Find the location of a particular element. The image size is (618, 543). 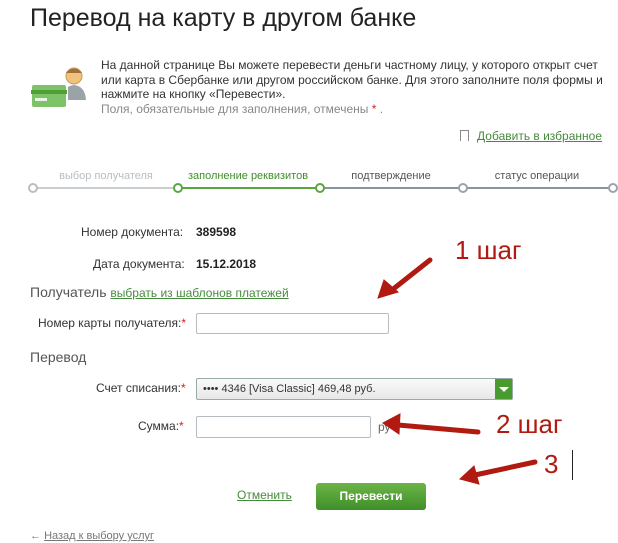

recipient-section: Получатель выбрать из шаблонов платежей is located at coordinates (159, 292).